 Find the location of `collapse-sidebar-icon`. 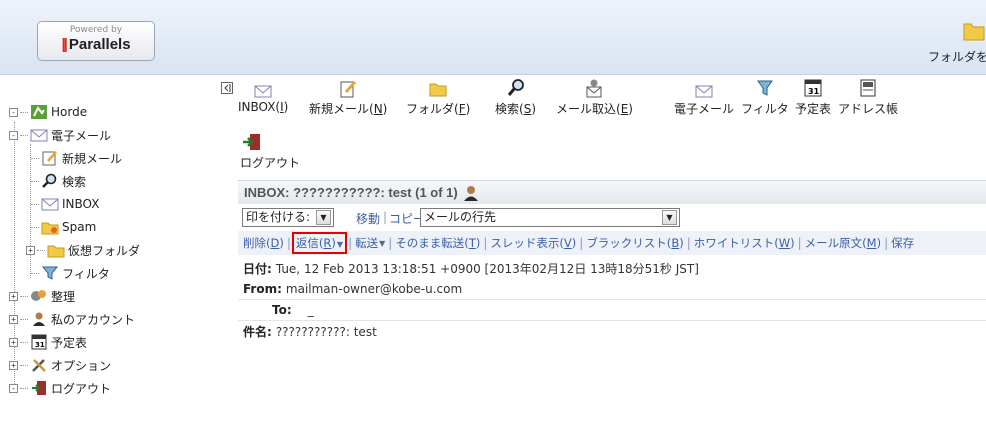

collapse-sidebar-icon is located at coordinates (227, 88).